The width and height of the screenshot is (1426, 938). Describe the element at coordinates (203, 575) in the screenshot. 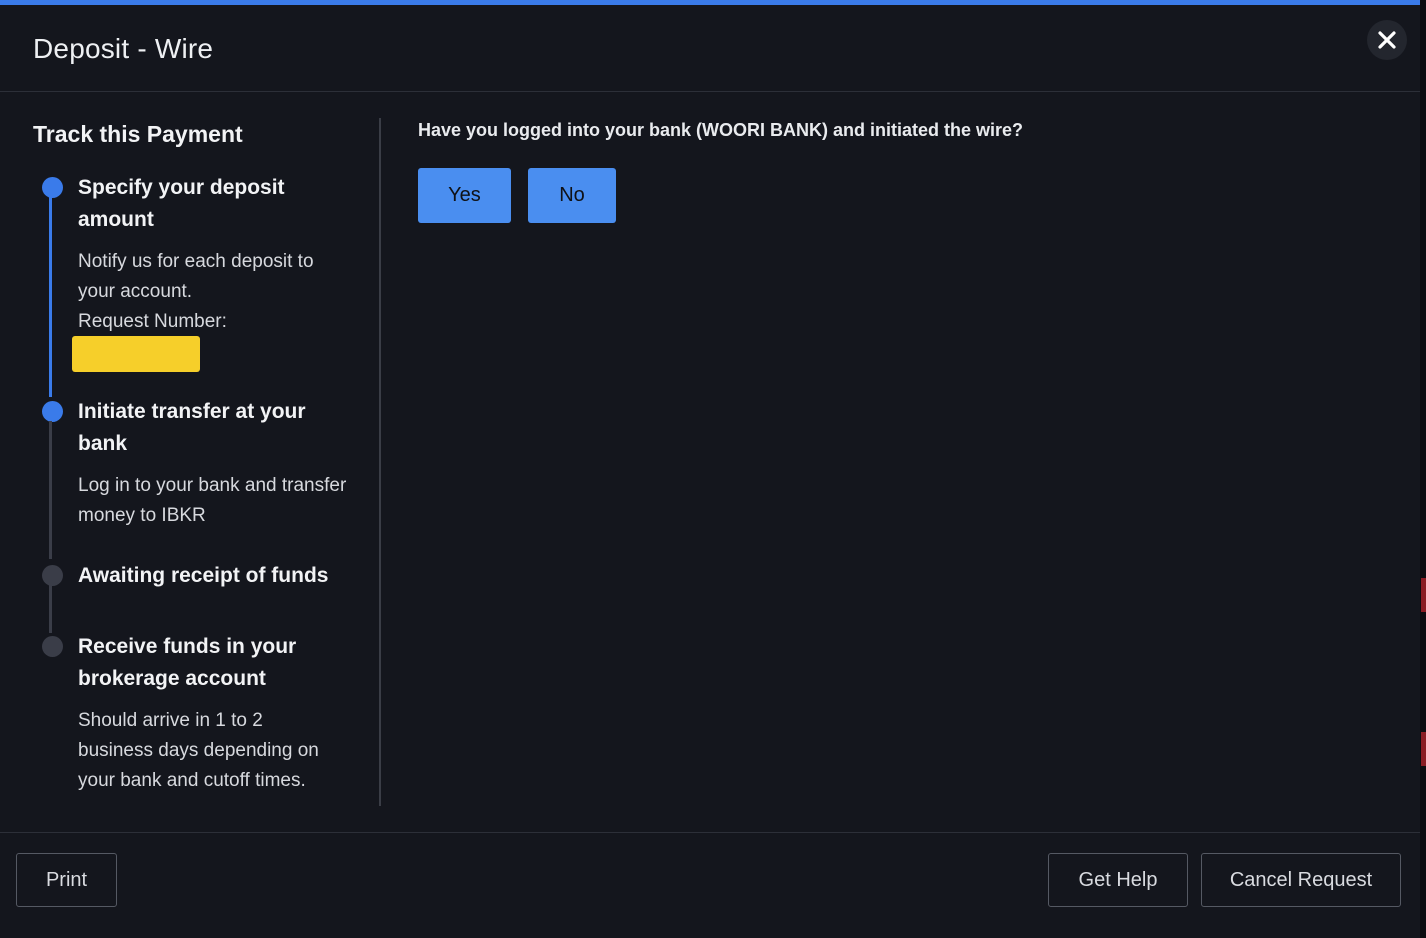

I see `step-3-title: Awaiting receipt of funds` at that location.